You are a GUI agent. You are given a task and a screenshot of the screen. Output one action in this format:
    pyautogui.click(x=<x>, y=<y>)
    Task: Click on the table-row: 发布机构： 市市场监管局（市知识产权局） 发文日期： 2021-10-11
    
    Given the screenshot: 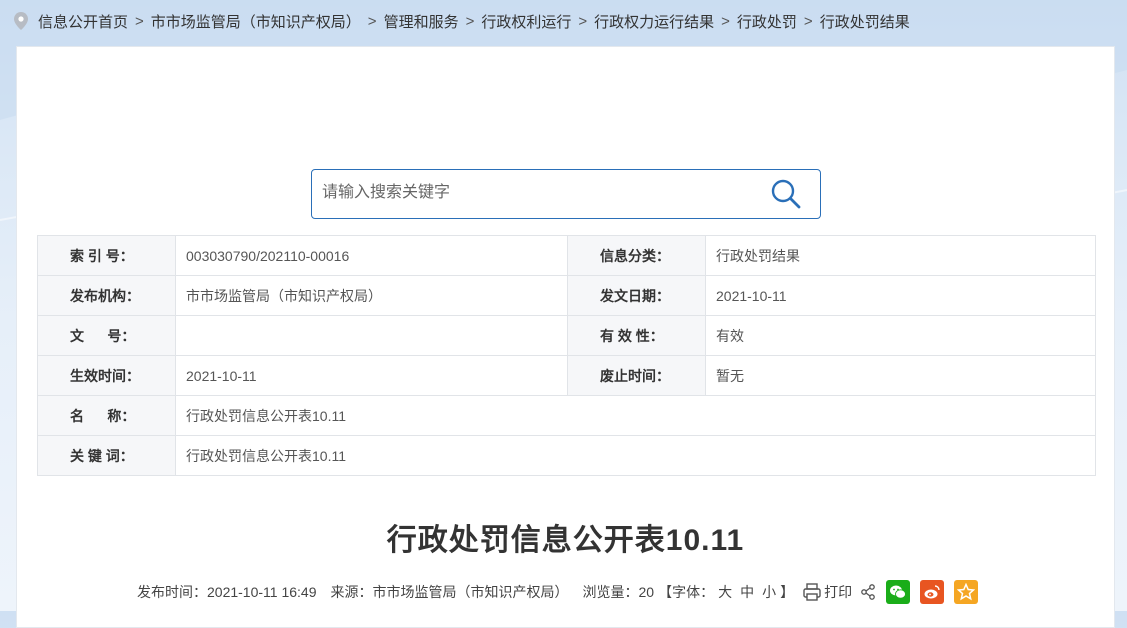 What is the action you would take?
    pyautogui.click(x=566, y=295)
    